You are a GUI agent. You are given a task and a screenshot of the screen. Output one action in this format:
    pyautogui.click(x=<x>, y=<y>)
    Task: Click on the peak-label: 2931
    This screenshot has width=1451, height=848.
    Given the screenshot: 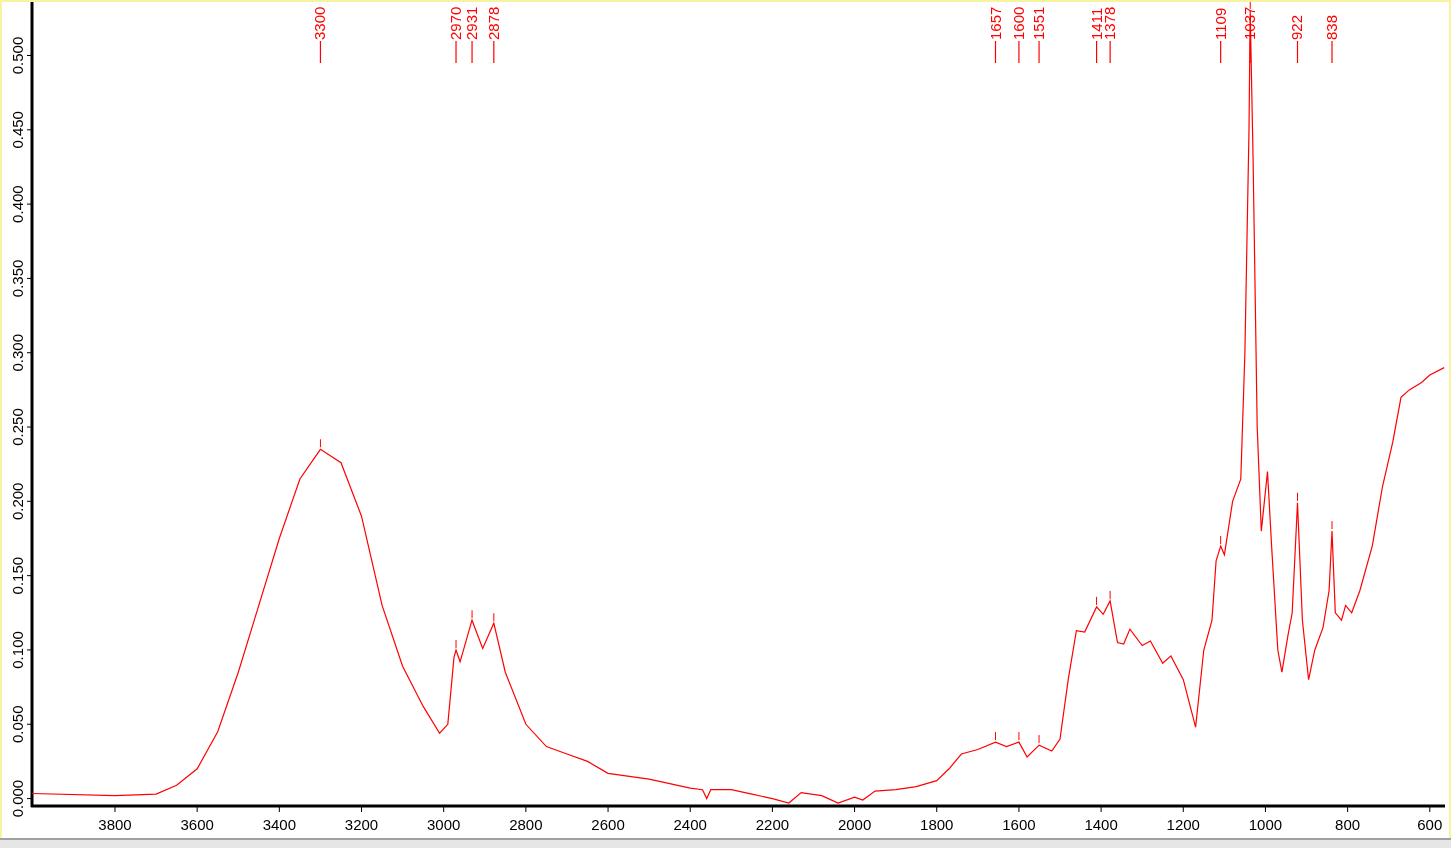 What is the action you would take?
    pyautogui.click(x=472, y=23)
    